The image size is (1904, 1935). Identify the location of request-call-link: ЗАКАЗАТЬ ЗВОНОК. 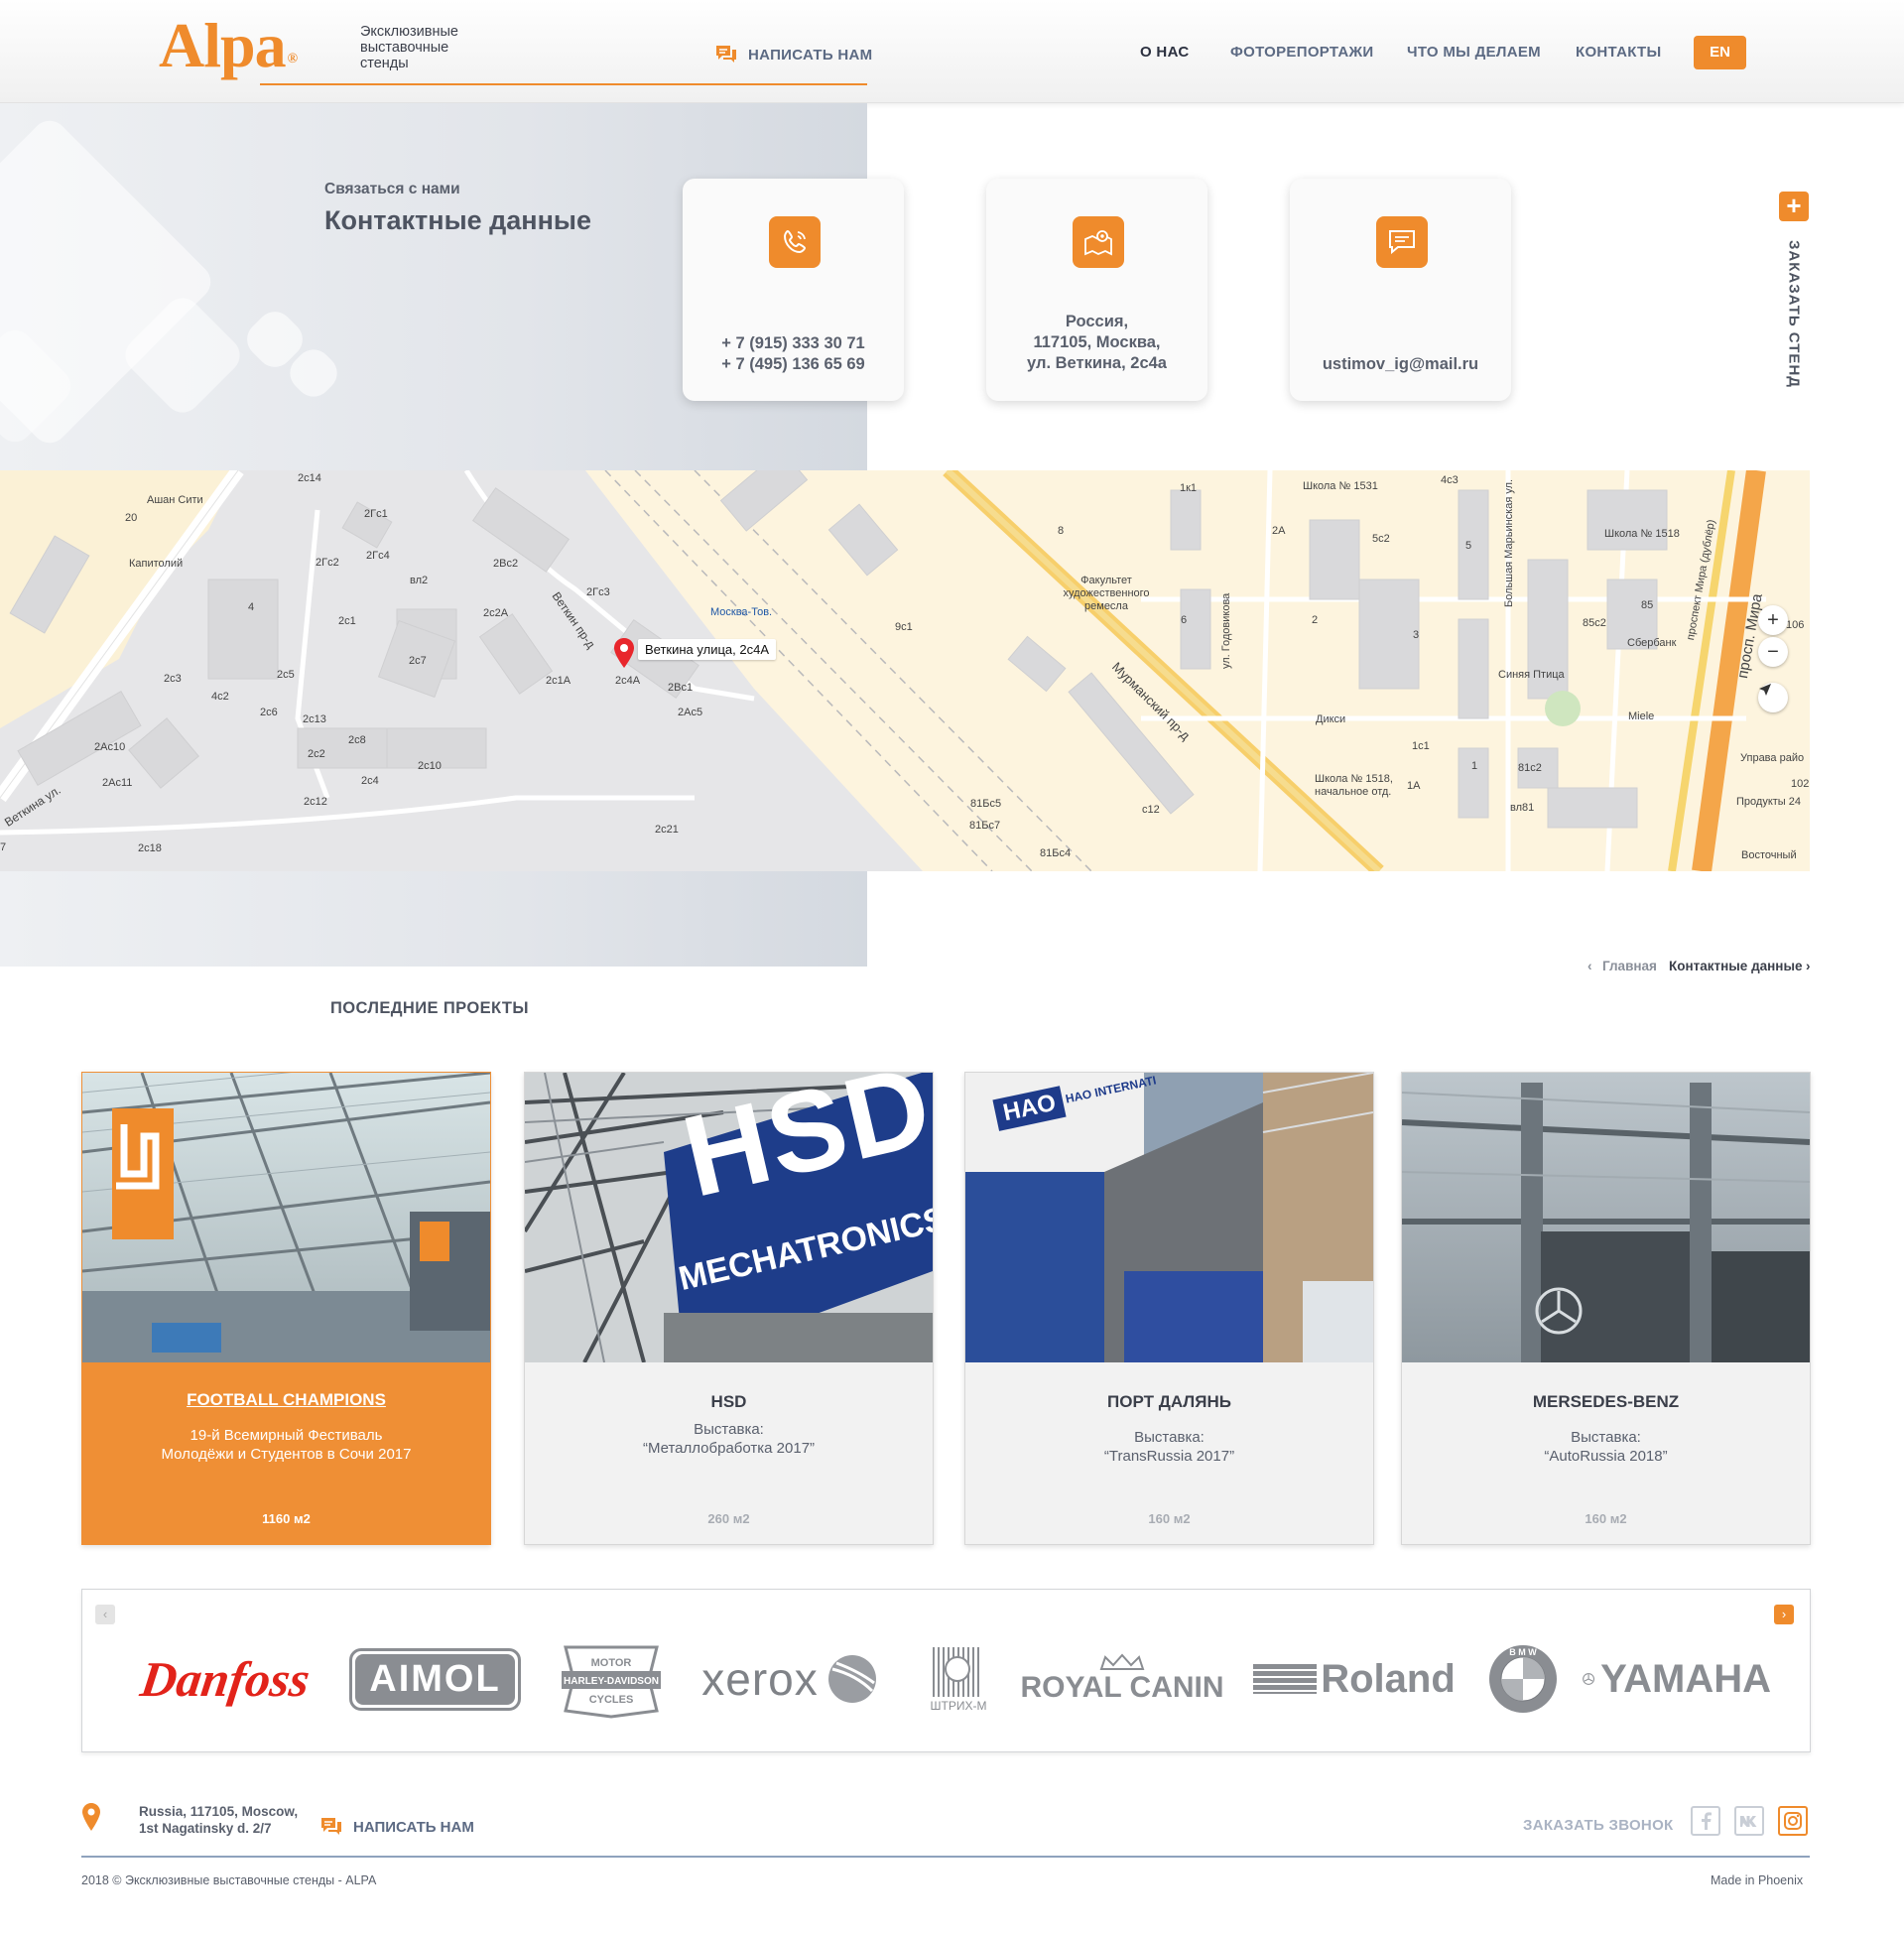
(1598, 1826).